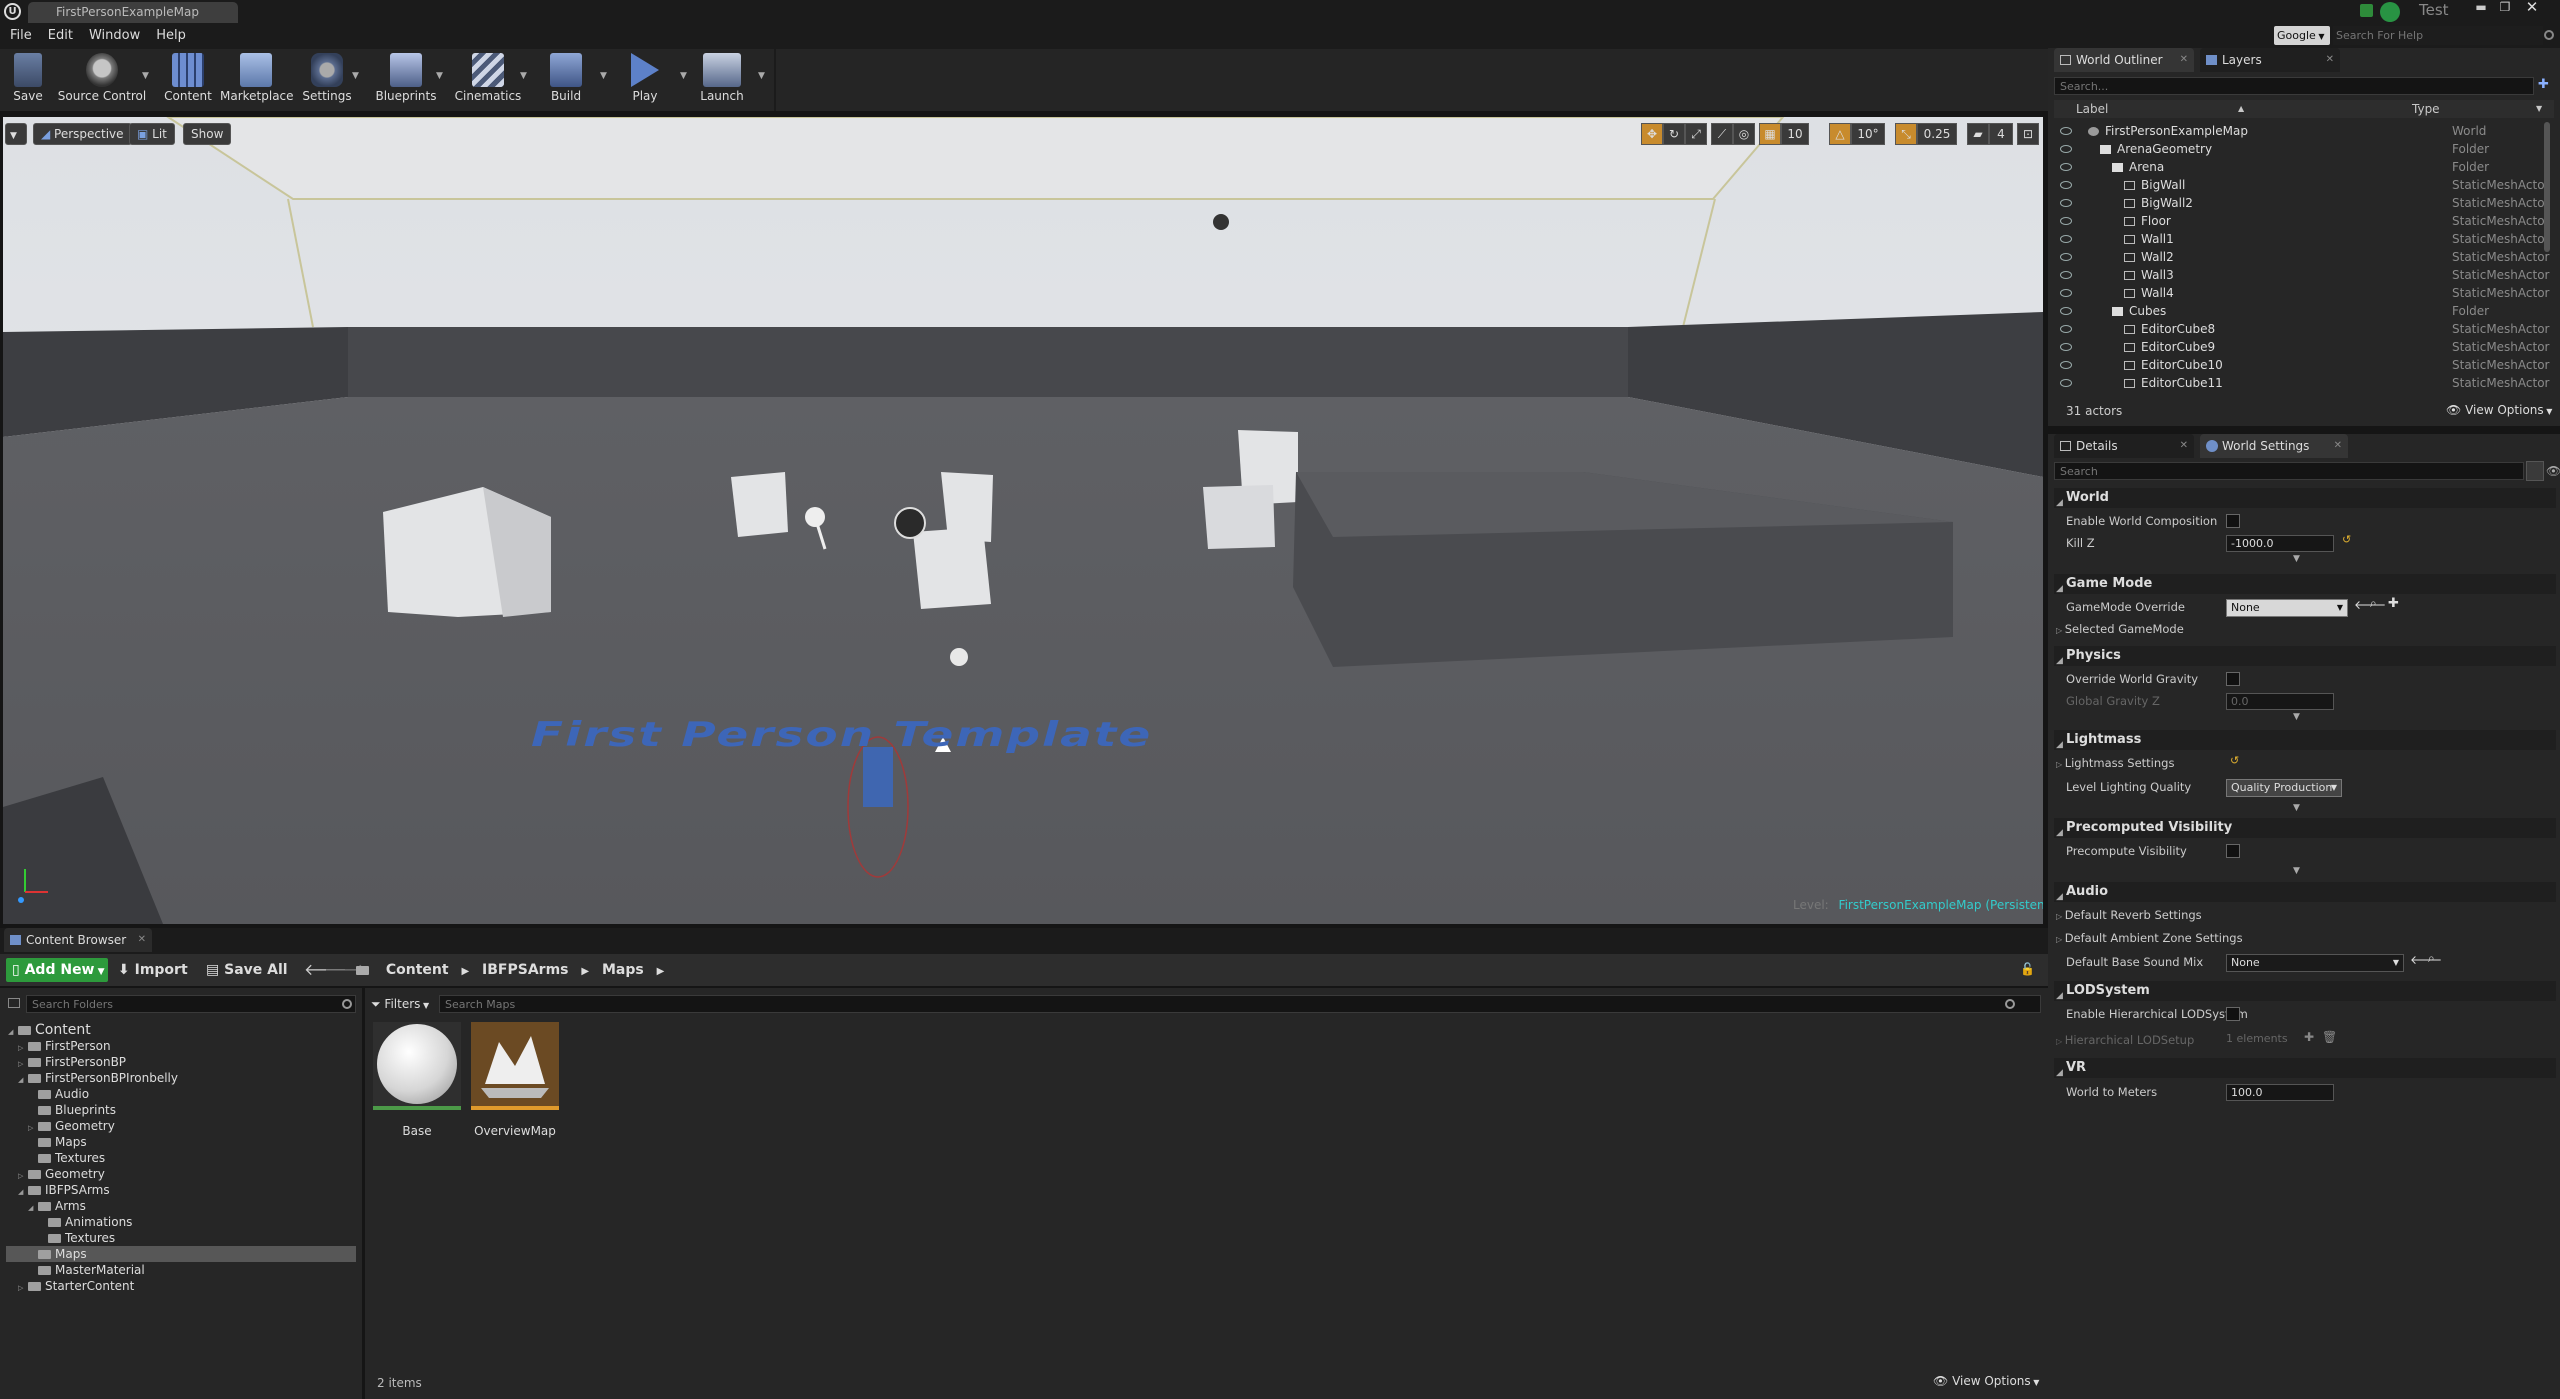 This screenshot has height=1399, width=2560. I want to click on menu-window: Window, so click(114, 36).